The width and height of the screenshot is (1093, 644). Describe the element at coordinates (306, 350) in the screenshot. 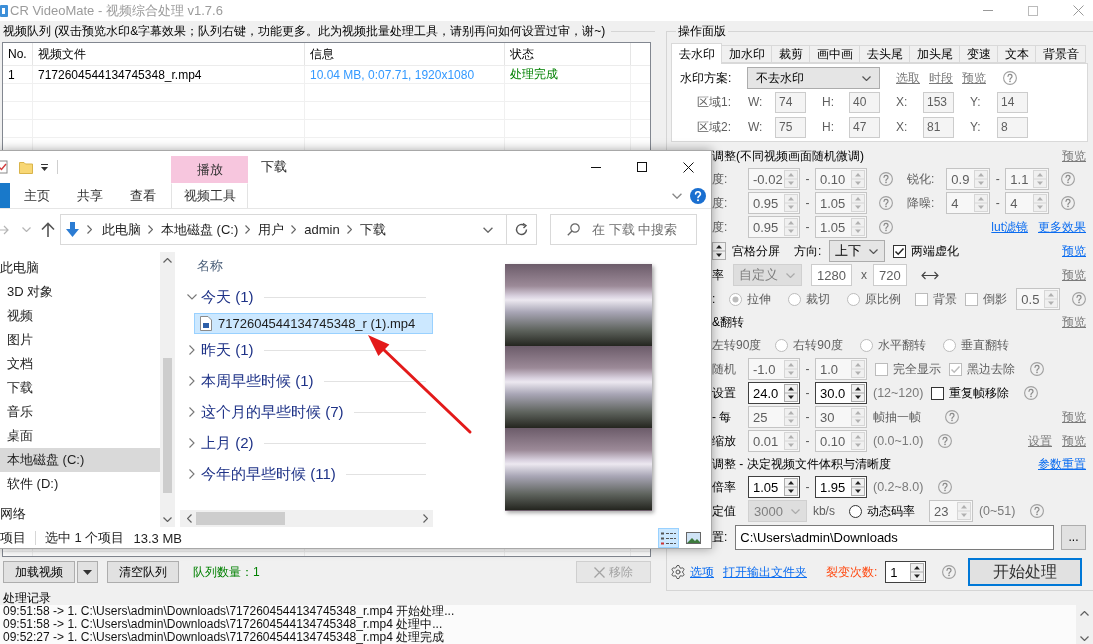

I see `group-header: 昨天 (1)` at that location.